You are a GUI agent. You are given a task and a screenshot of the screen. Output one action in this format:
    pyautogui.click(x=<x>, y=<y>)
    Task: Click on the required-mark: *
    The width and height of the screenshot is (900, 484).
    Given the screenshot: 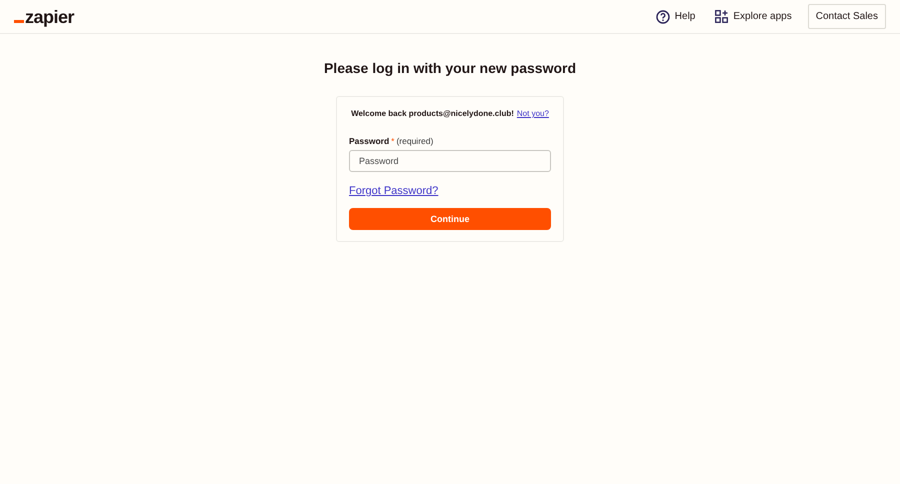 What is the action you would take?
    pyautogui.click(x=392, y=141)
    